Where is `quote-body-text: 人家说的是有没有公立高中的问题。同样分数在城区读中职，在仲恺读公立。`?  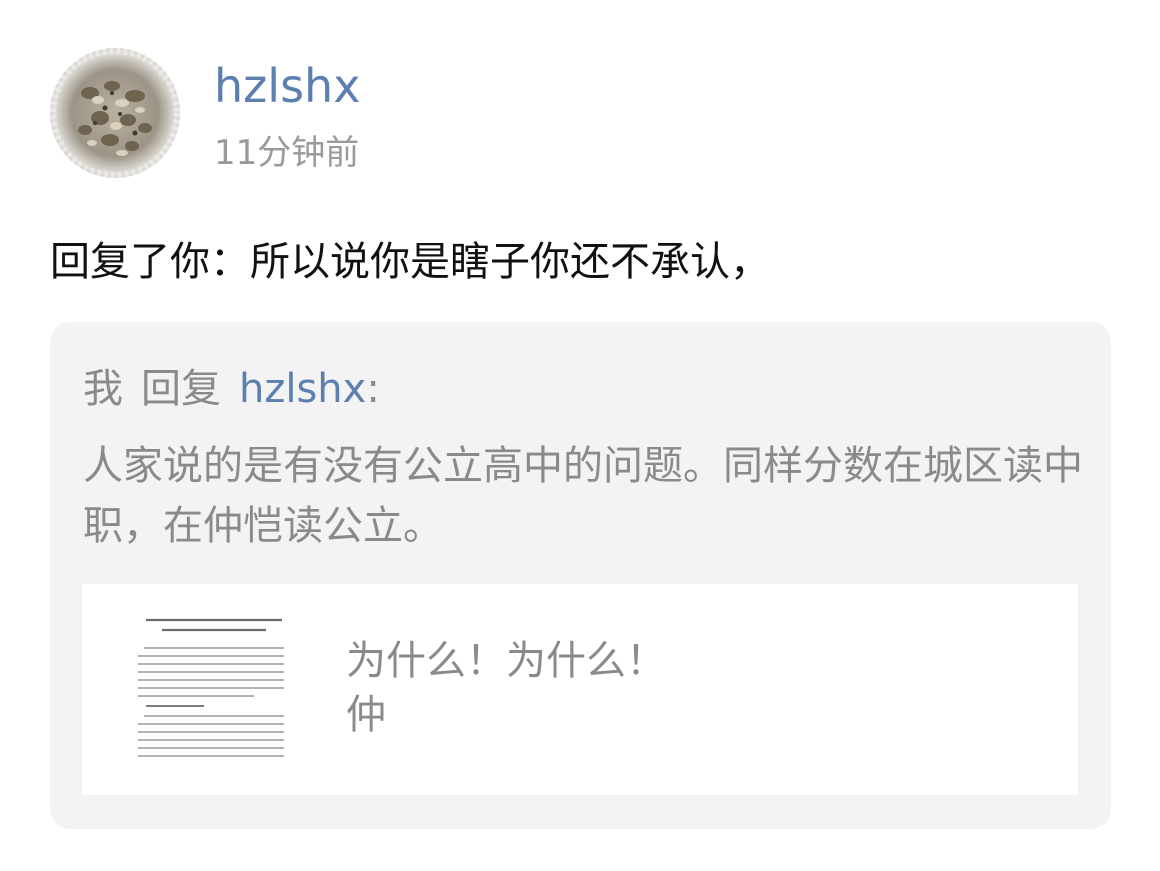 quote-body-text: 人家说的是有没有公立高中的问题。同样分数在城区读中职，在仲恺读公立。 is located at coordinates (583, 496).